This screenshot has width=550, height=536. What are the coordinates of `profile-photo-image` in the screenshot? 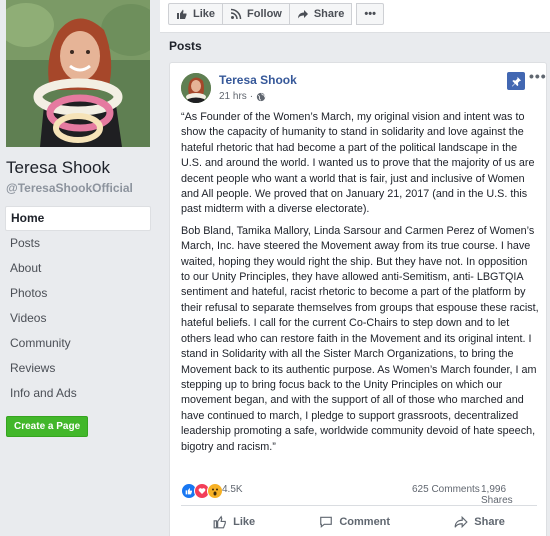 It's located at (78, 73).